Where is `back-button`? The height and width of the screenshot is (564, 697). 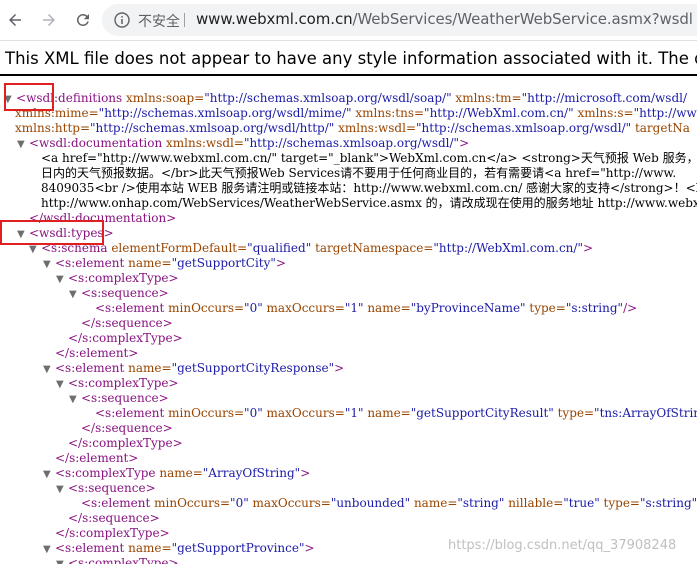
back-button is located at coordinates (15, 20).